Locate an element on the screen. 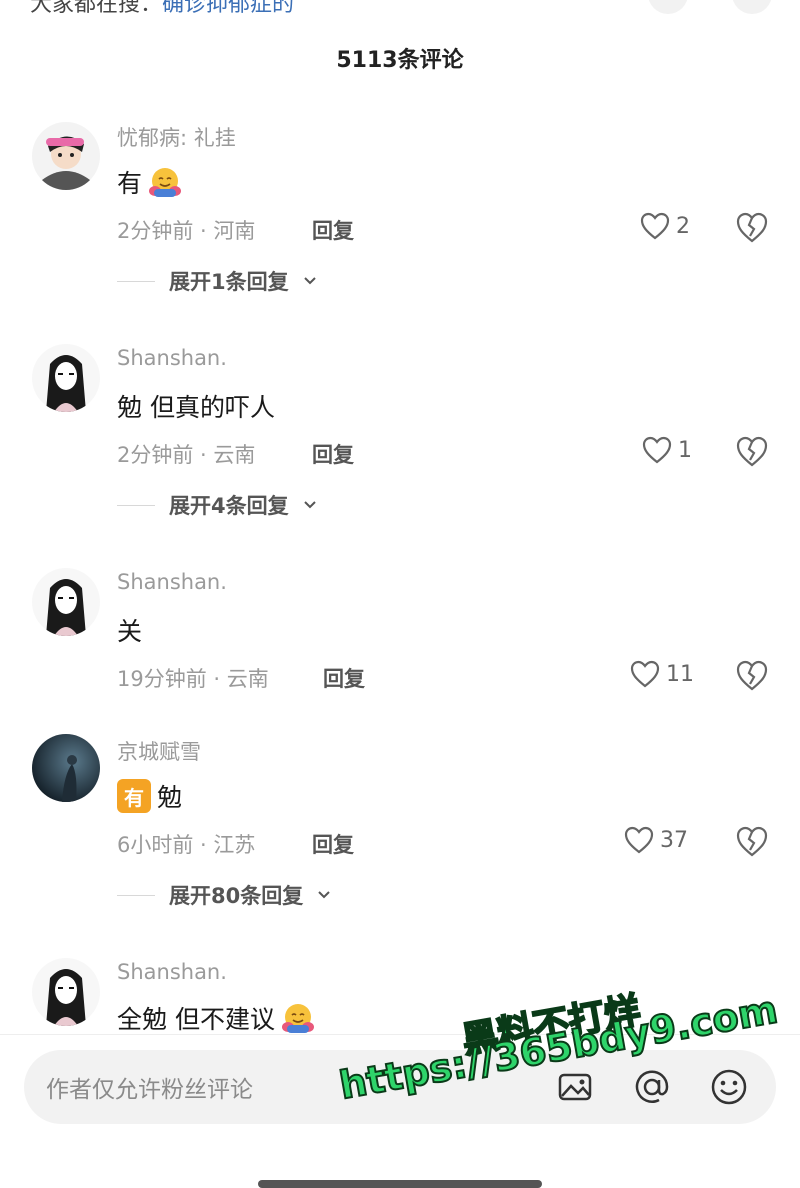 The image size is (800, 1188). expand-replies: 展开1条回复 is located at coordinates (217, 281).